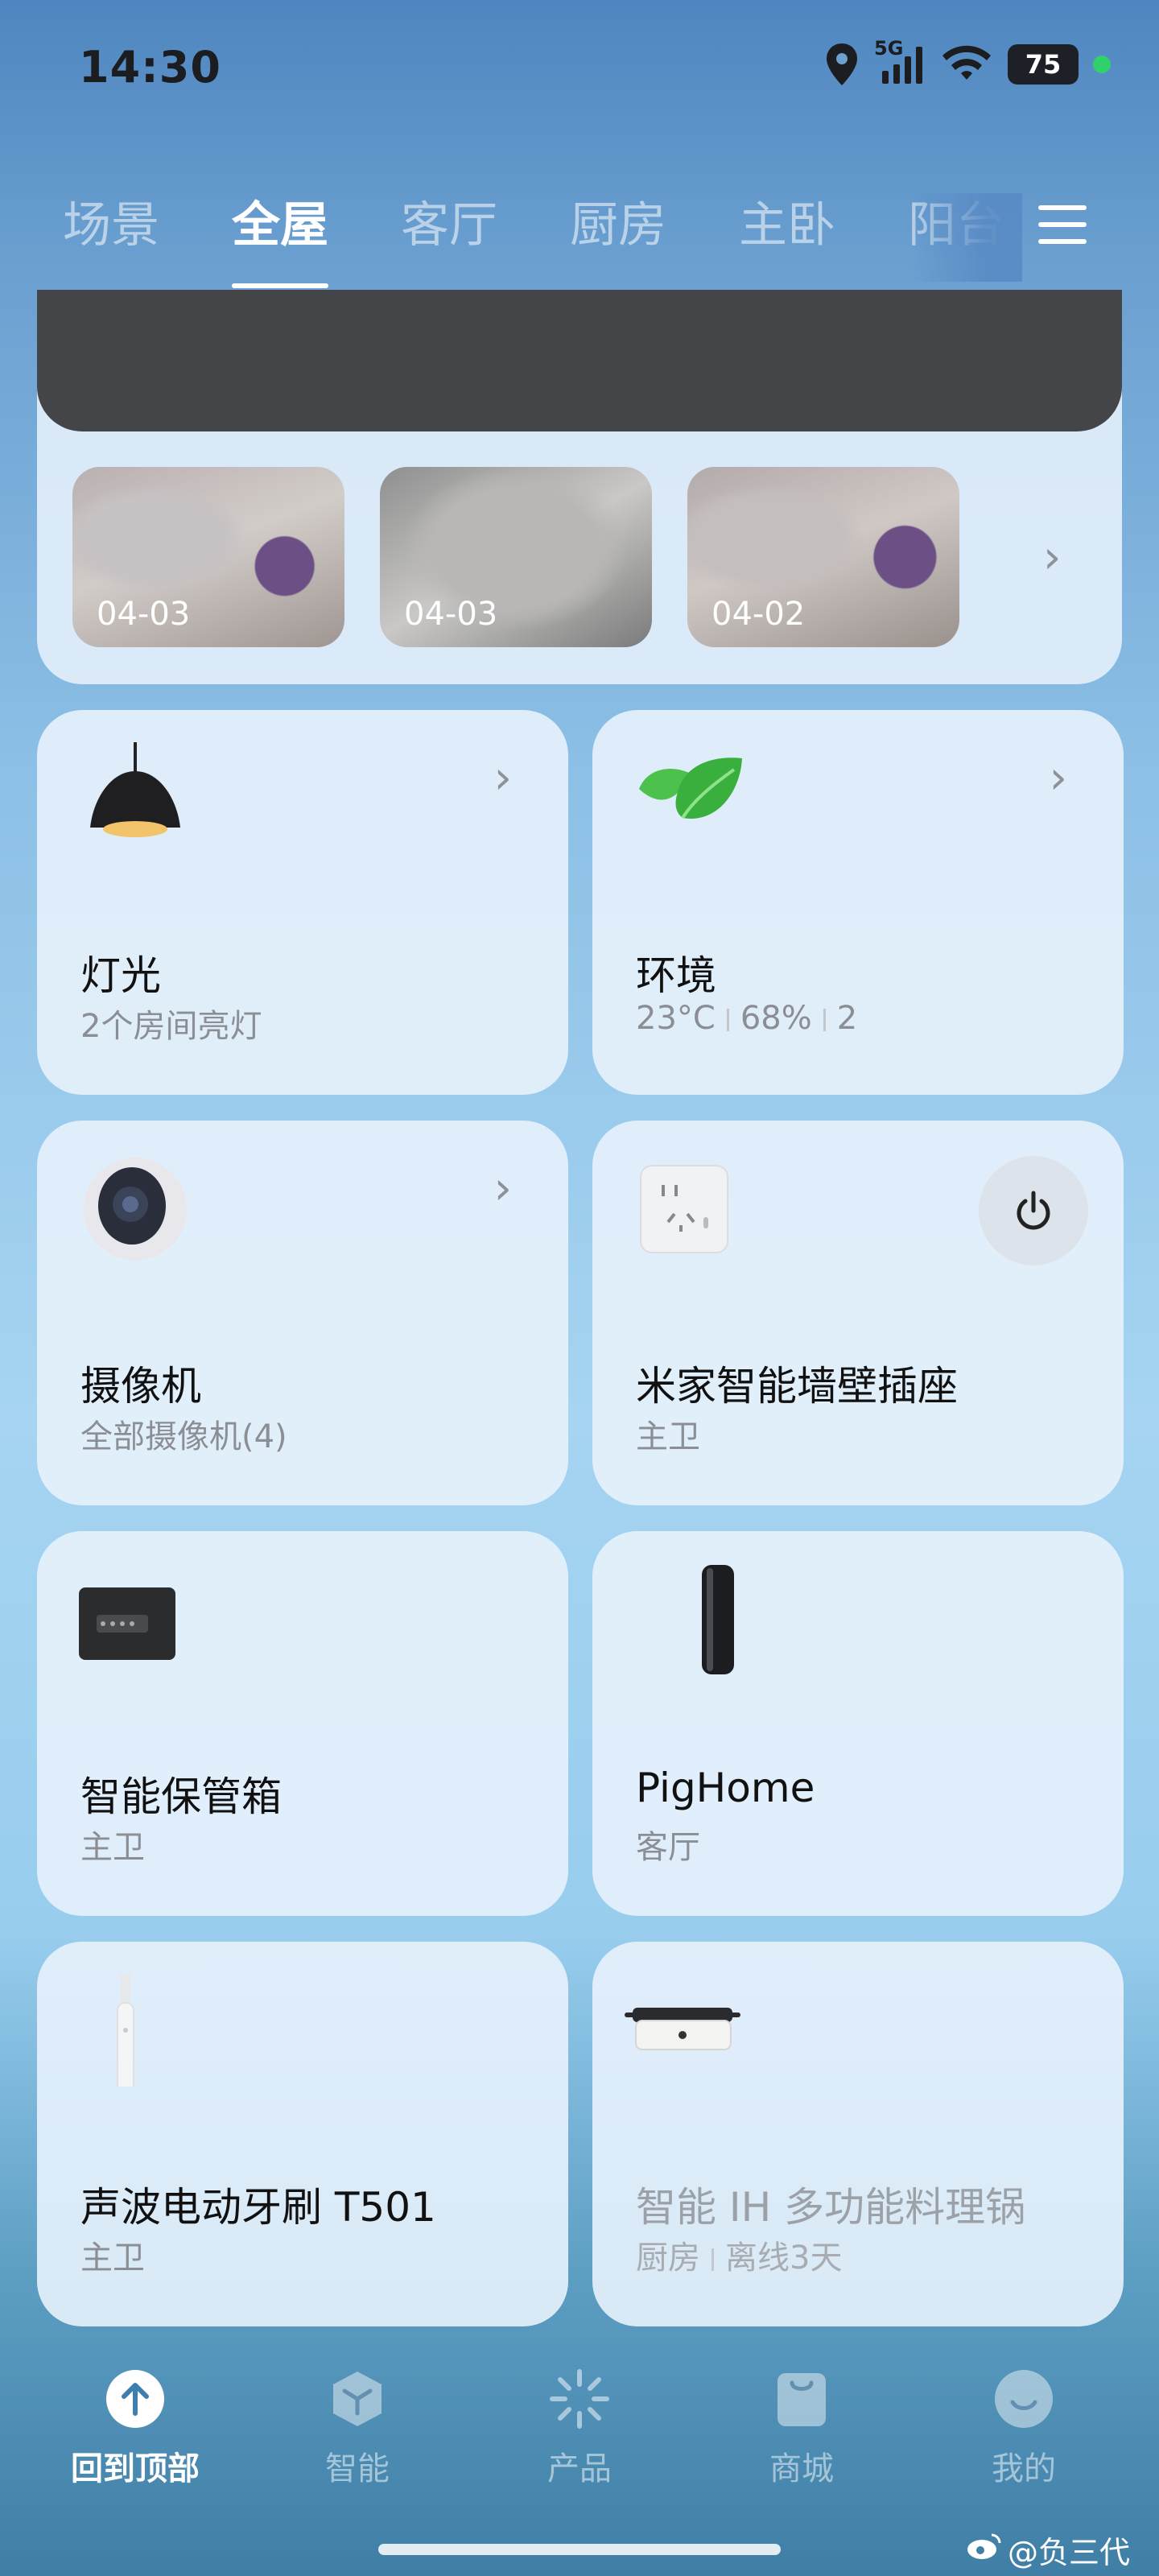 The height and width of the screenshot is (2576, 1159). What do you see at coordinates (1102, 64) in the screenshot?
I see `privacy-indicator` at bounding box center [1102, 64].